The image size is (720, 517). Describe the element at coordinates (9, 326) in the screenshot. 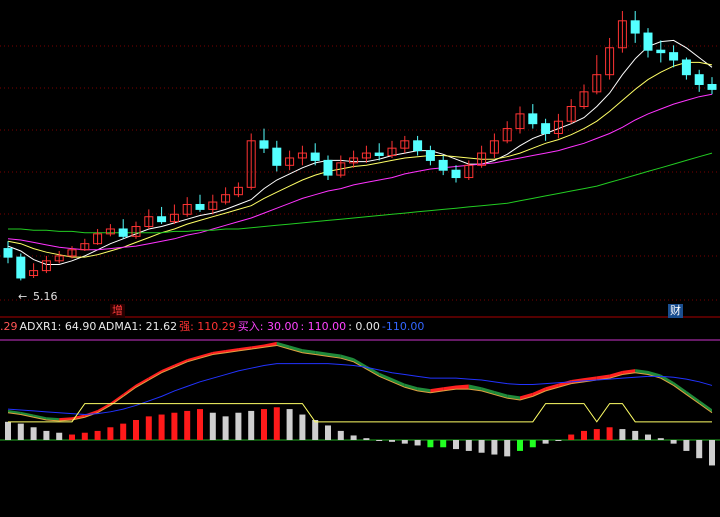

I see `indicator-item: .29` at that location.